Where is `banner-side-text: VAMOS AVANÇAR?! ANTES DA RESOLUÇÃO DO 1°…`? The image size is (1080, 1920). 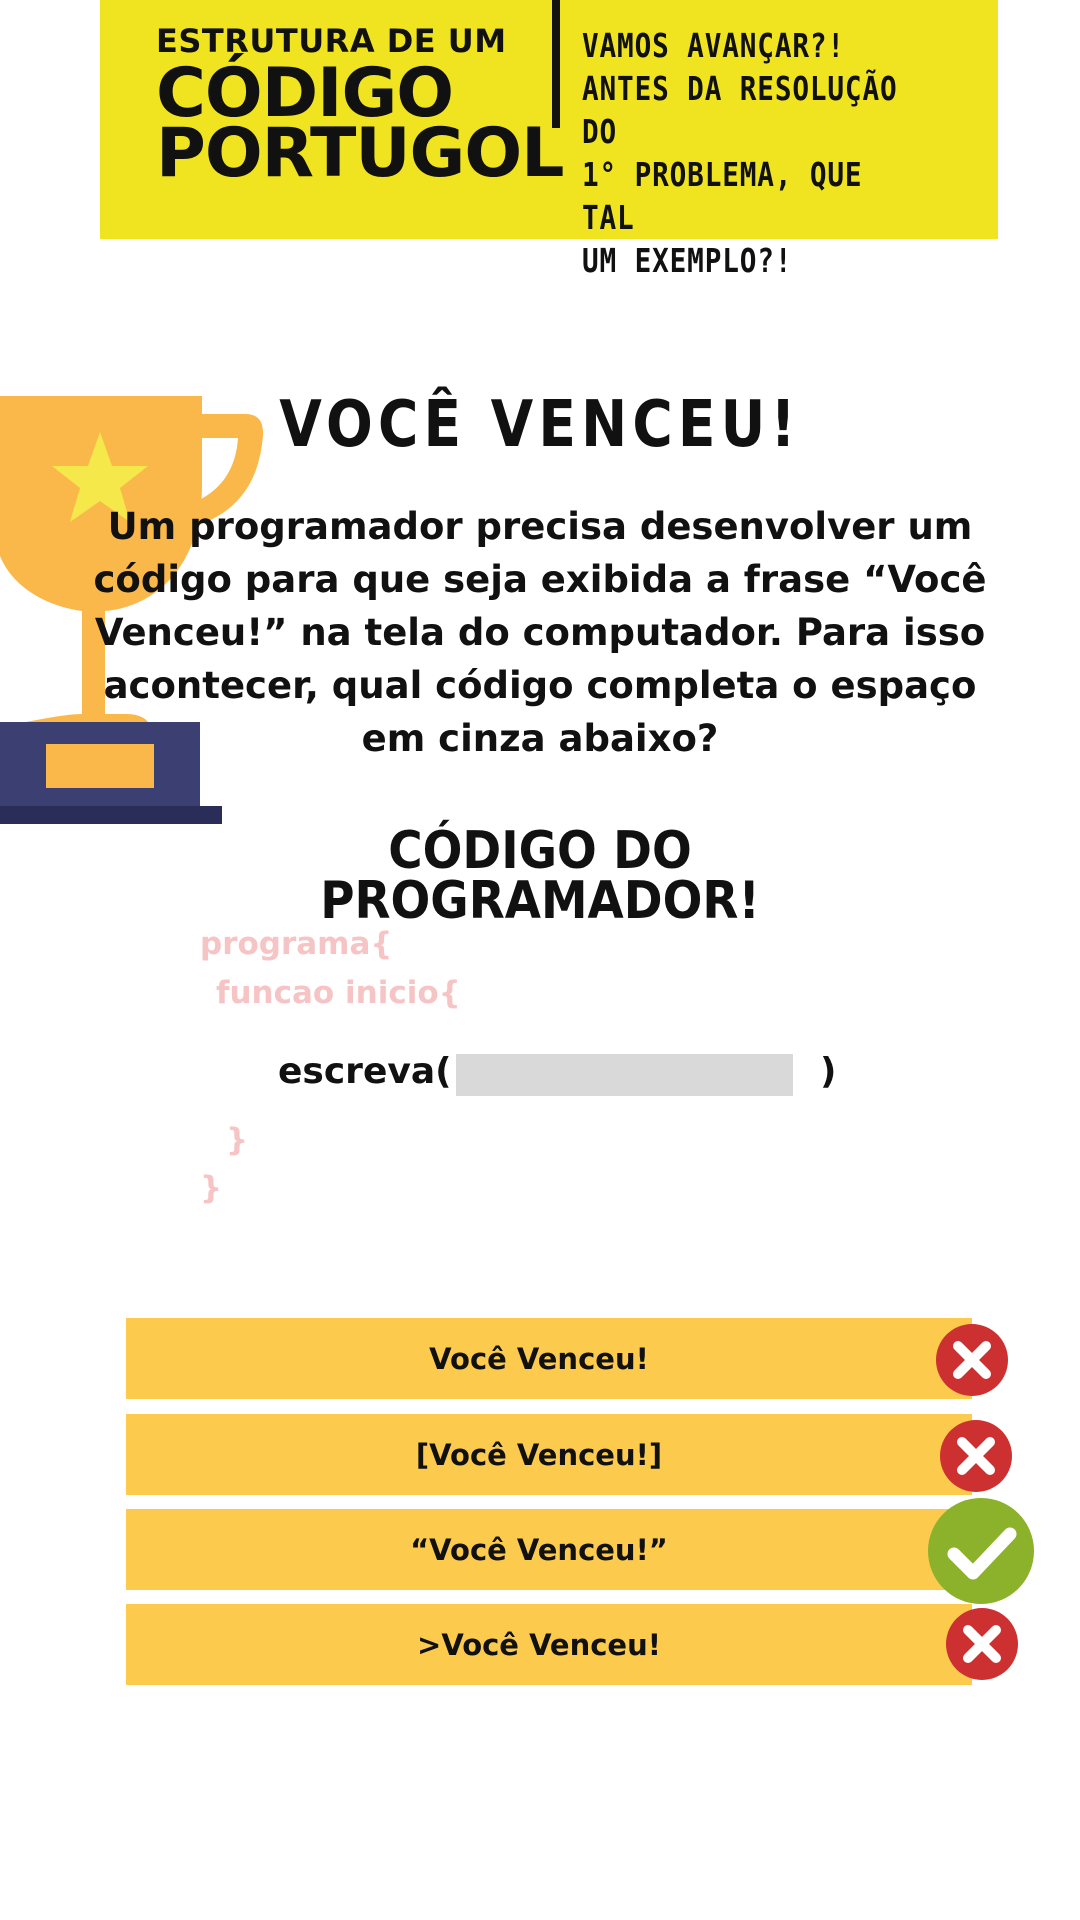 banner-side-text: VAMOS AVANÇAR?! ANTES DA RESOLUÇÃO DO 1°… is located at coordinates (740, 153).